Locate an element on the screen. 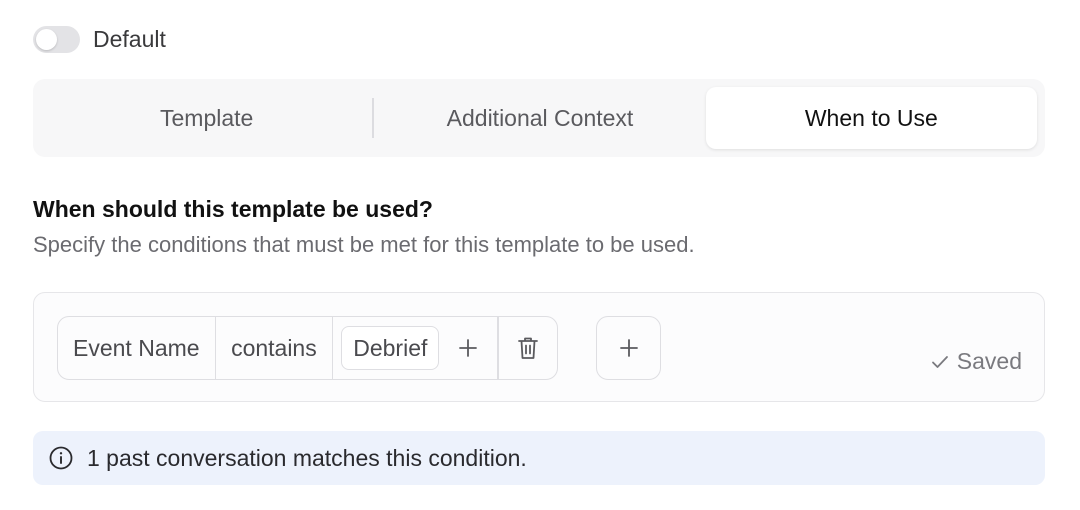  add-value-button is located at coordinates (468, 348).